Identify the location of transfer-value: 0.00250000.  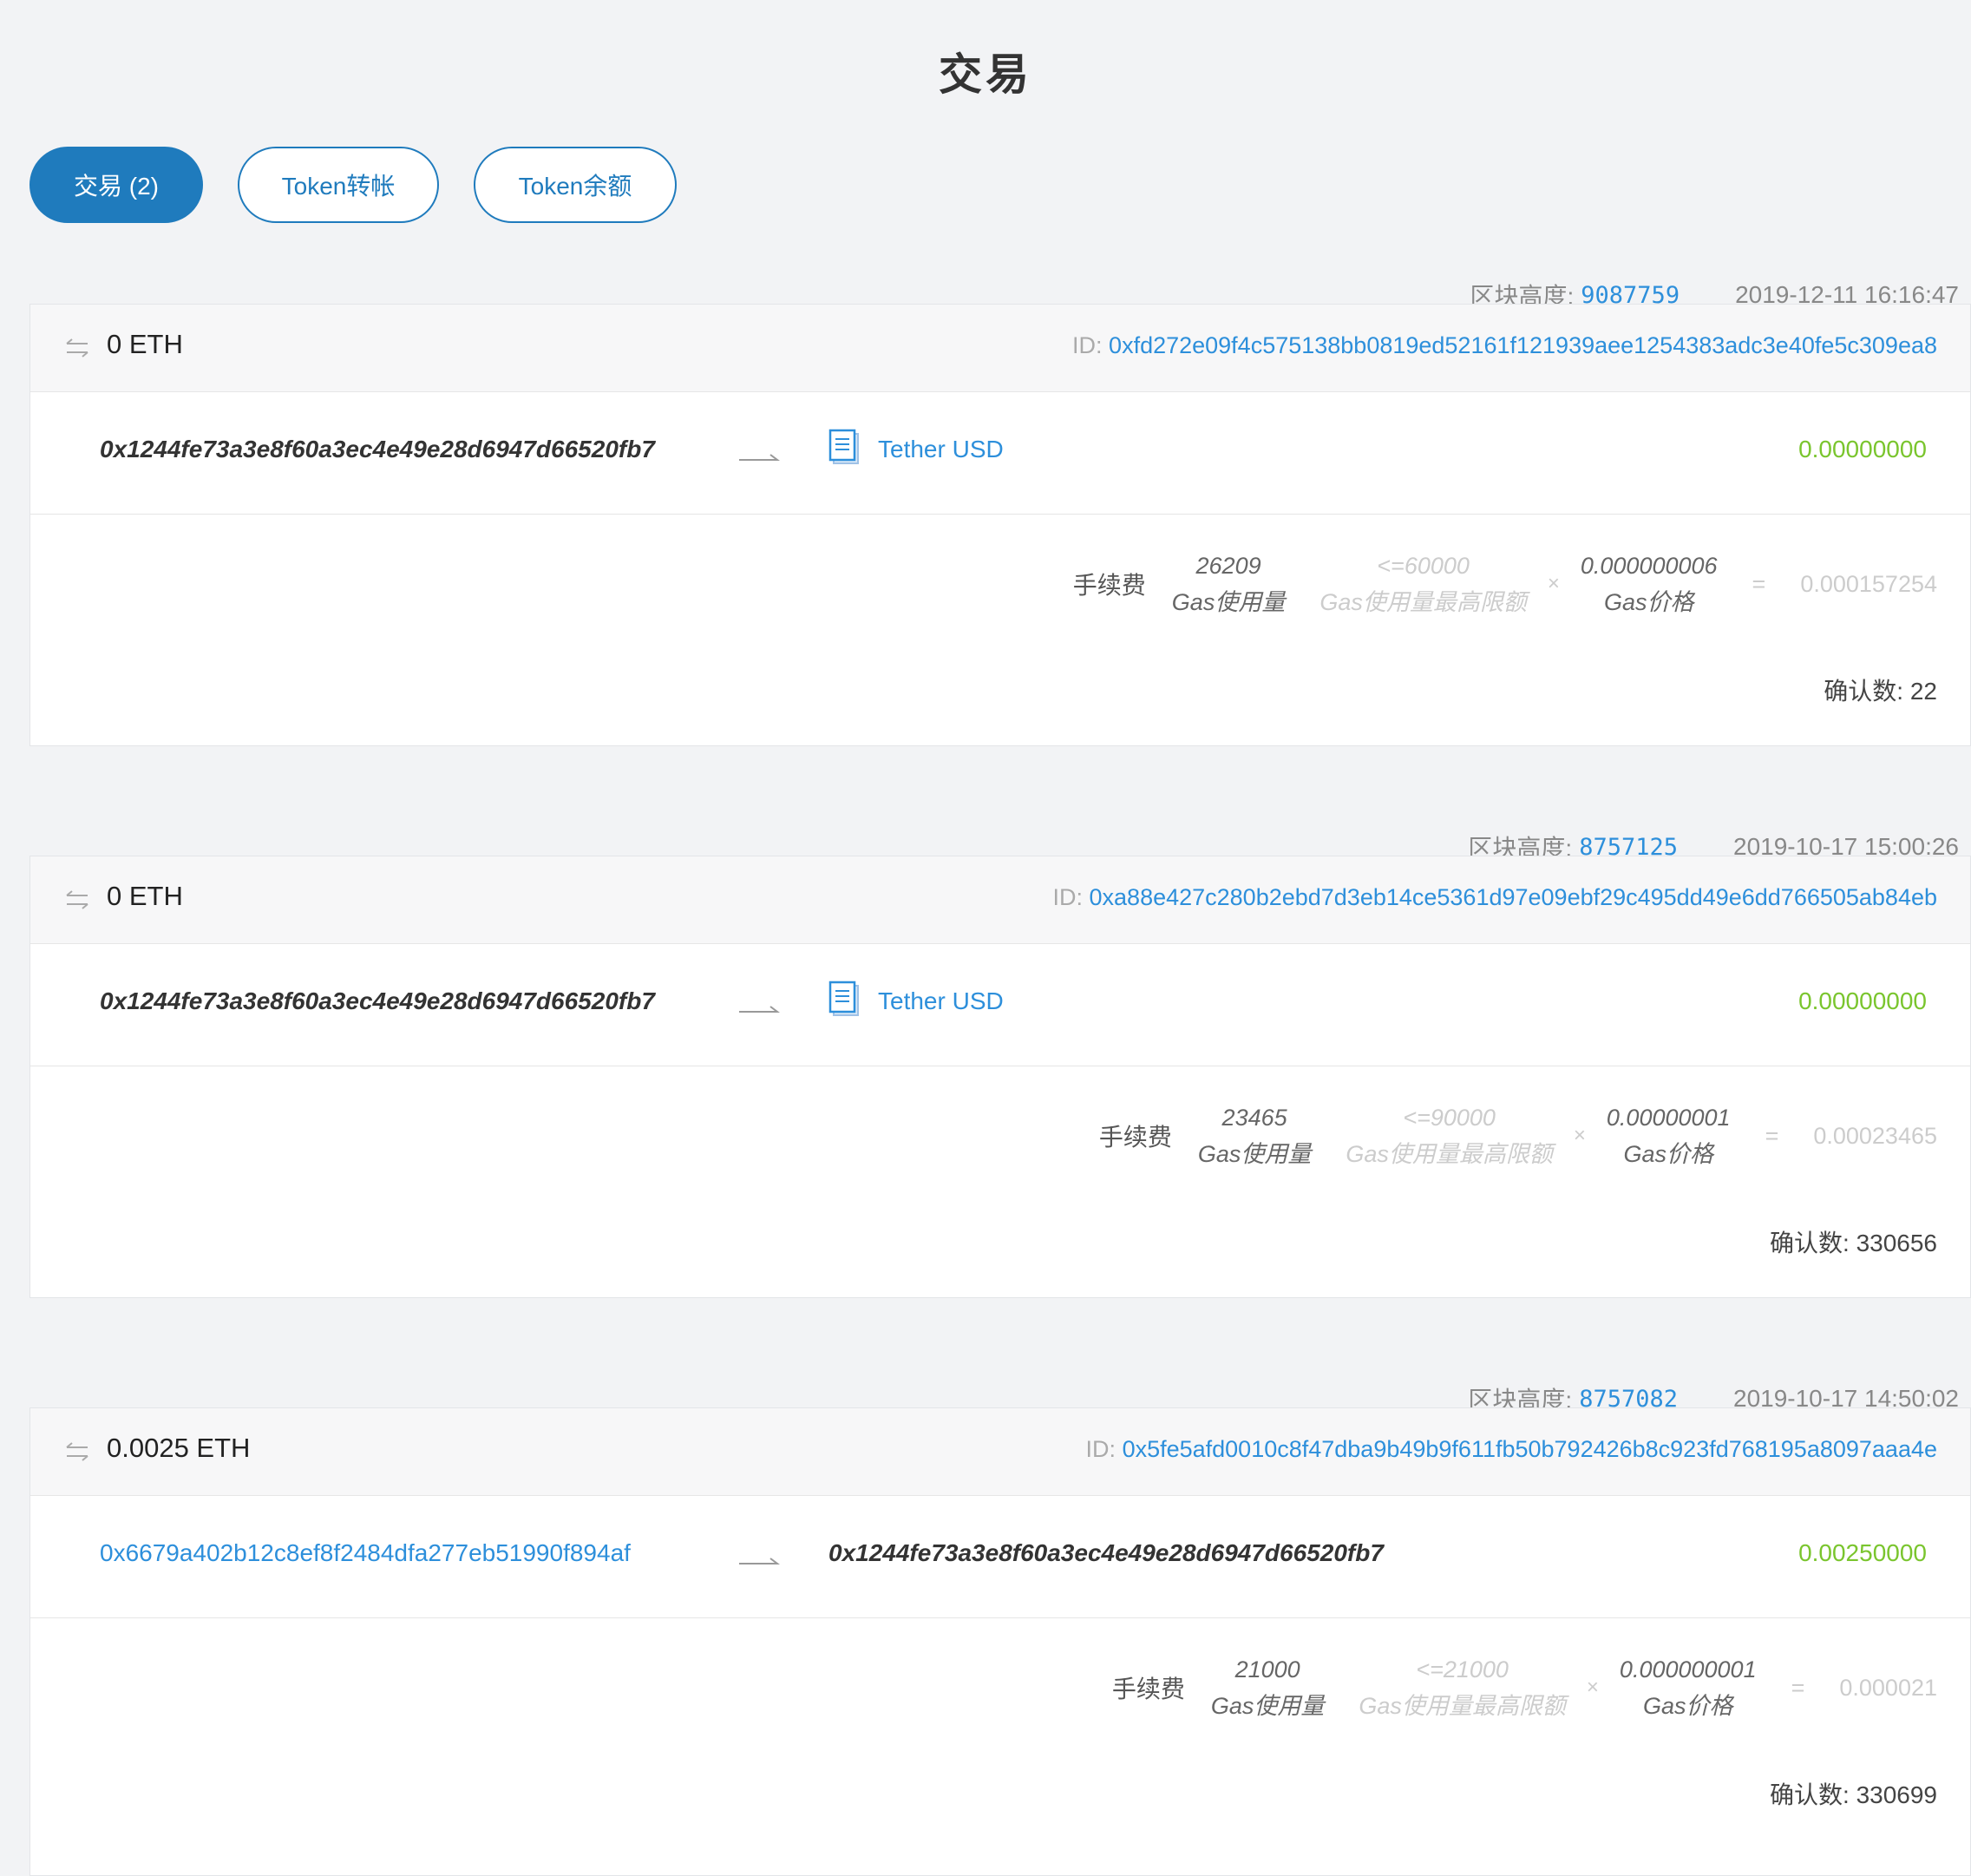
(1863, 1553).